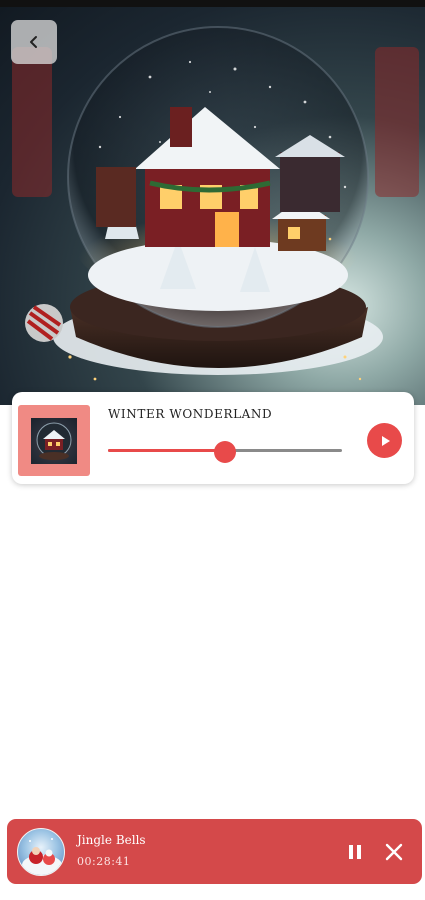 Image resolution: width=425 pixels, height=900 pixels. I want to click on mini-player-artwork, so click(41, 852).